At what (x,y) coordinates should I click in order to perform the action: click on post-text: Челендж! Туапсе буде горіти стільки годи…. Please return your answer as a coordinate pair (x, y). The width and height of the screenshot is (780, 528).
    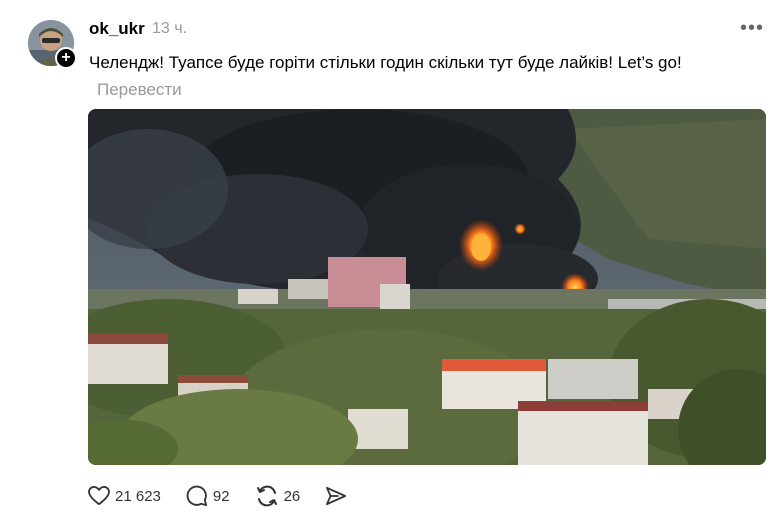
    Looking at the image, I should click on (409, 76).